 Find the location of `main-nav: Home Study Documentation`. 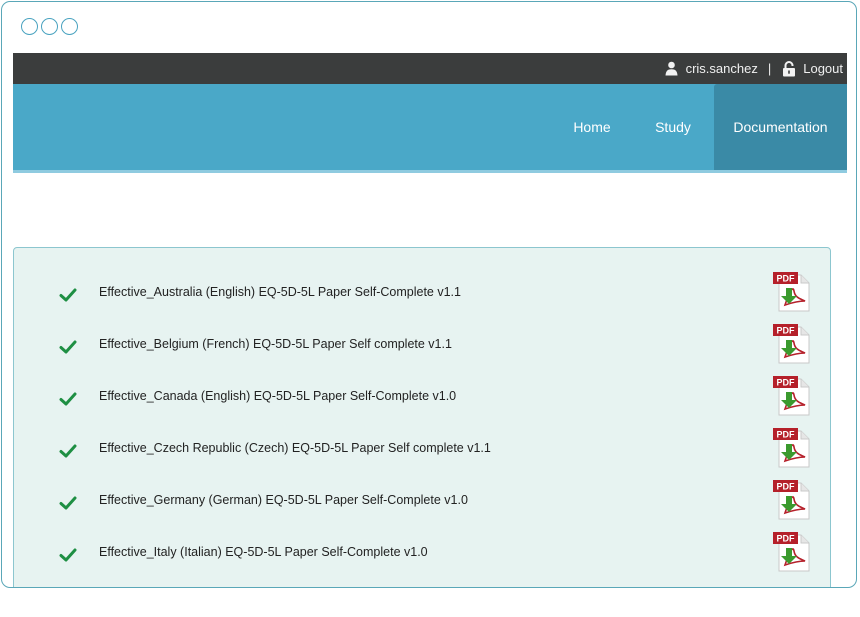

main-nav: Home Study Documentation is located at coordinates (430, 128).